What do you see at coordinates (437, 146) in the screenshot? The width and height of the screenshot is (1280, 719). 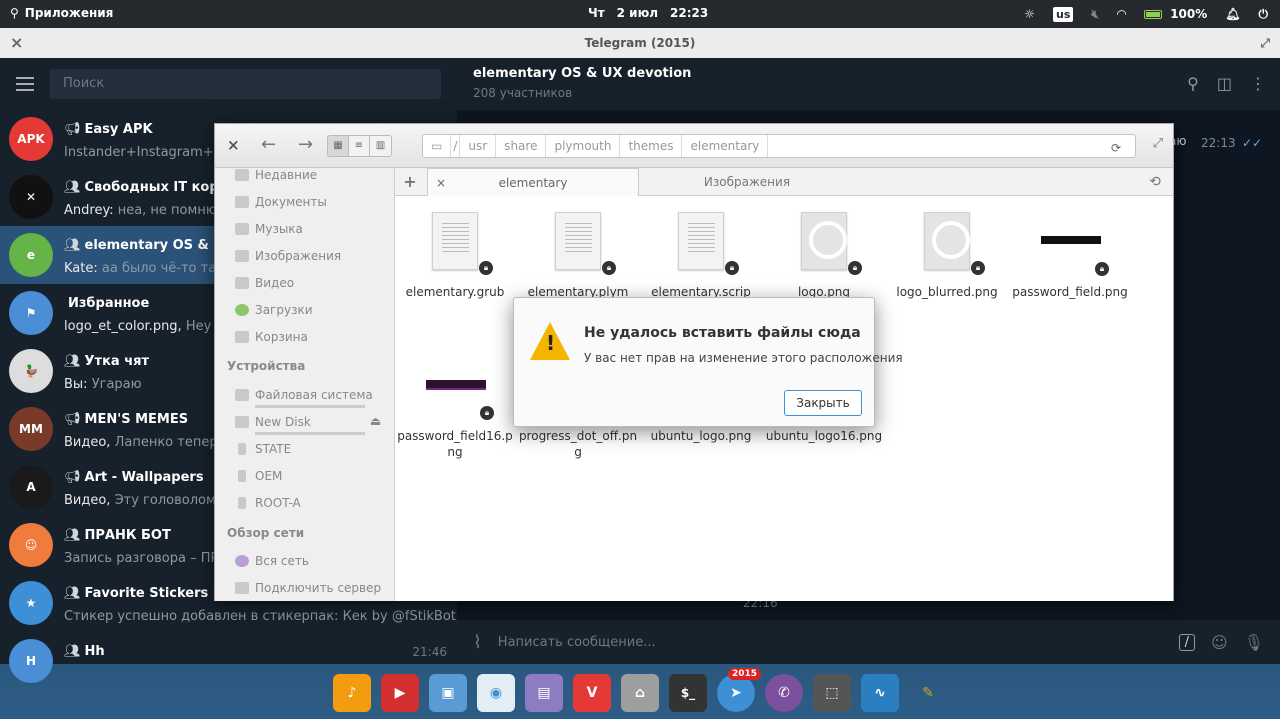 I see `root-drive-icon: ▭` at bounding box center [437, 146].